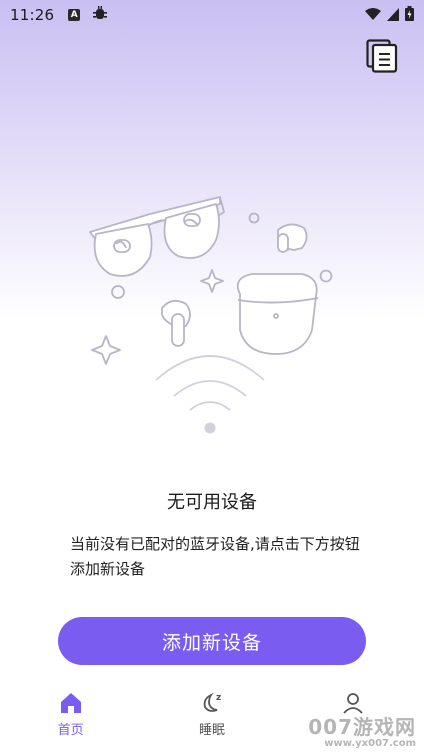 Image resolution: width=424 pixels, height=753 pixels. What do you see at coordinates (70, 730) in the screenshot?
I see `tab-home-label: 首页` at bounding box center [70, 730].